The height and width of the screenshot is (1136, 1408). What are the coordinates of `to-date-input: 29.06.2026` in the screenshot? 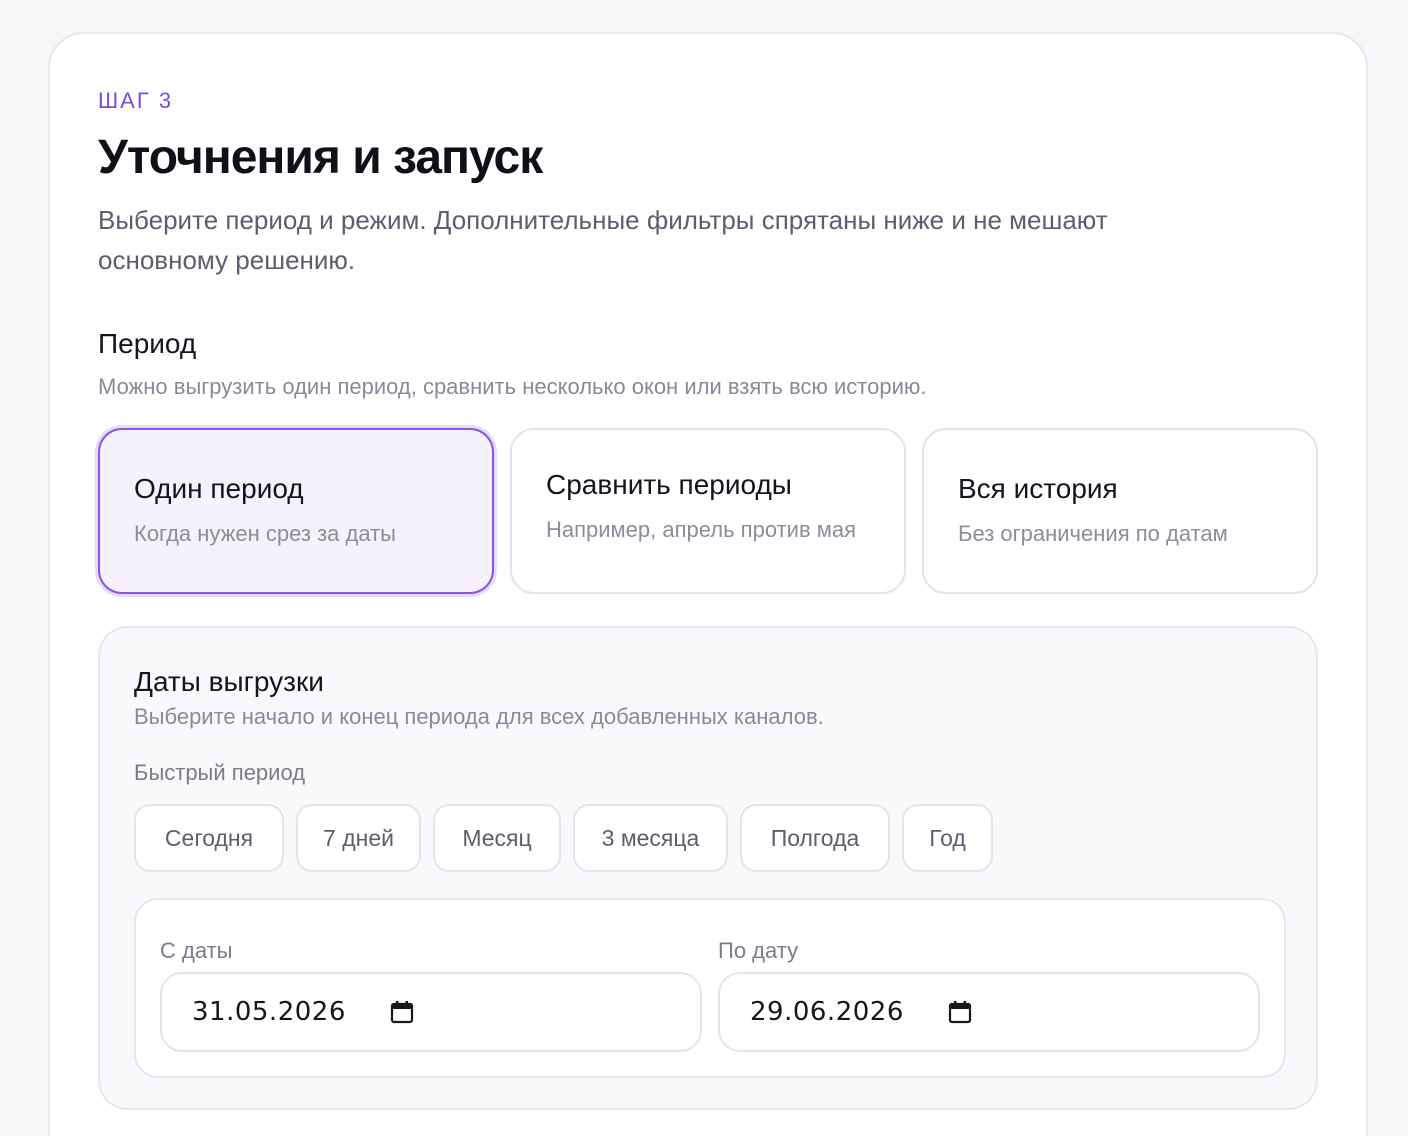 It's located at (989, 1012).